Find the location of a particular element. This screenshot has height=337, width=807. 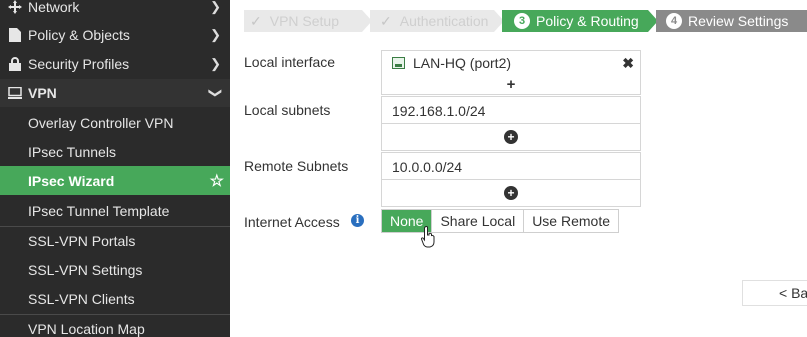

info-icon: i is located at coordinates (357, 220).